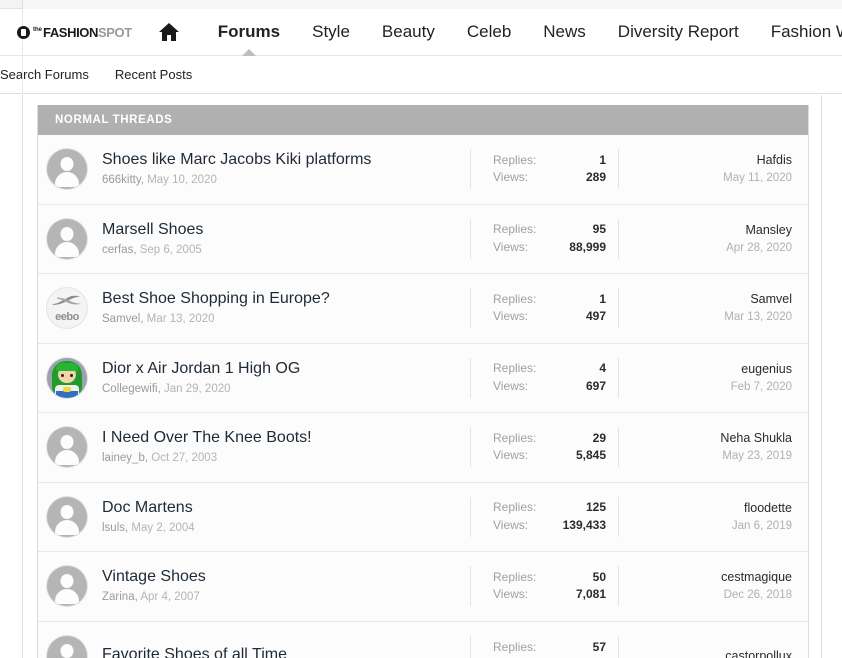 The width and height of the screenshot is (842, 658). Describe the element at coordinates (590, 455) in the screenshot. I see `views-value: 5,845` at that location.